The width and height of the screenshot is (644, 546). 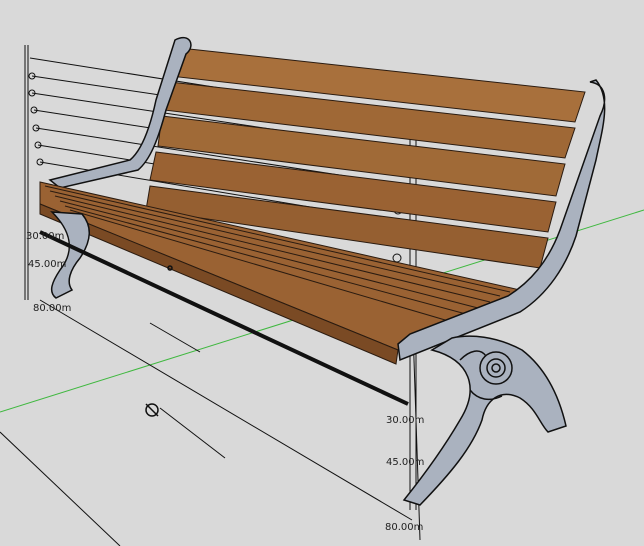 I want to click on dimension-left-middle: 45.00m, so click(x=47, y=264).